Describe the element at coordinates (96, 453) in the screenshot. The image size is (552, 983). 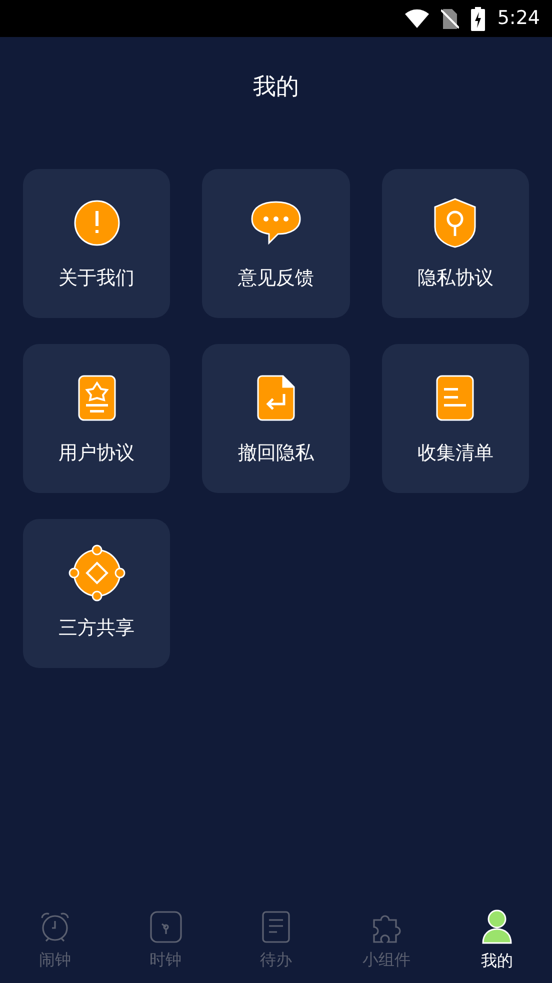
I see `menu-label: 用户协议` at that location.